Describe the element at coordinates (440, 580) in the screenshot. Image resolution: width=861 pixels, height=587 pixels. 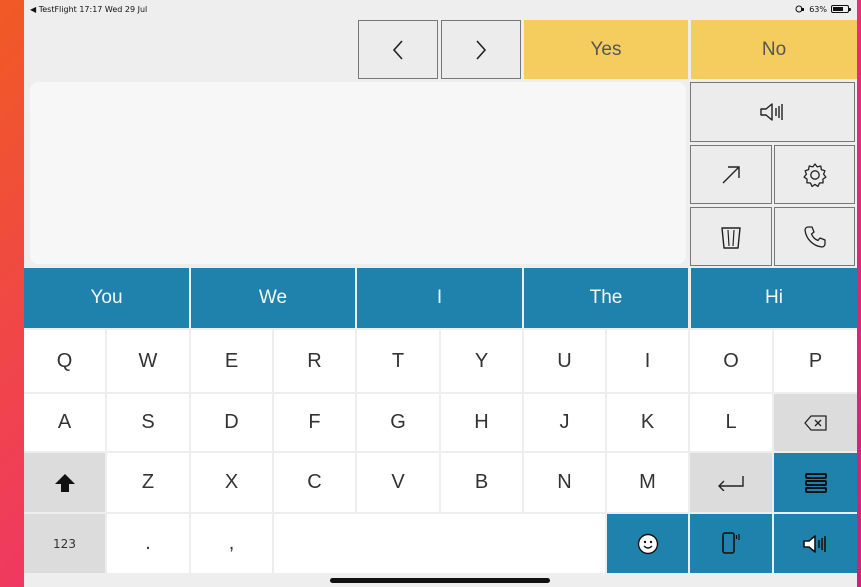
I see `home-indicator` at that location.